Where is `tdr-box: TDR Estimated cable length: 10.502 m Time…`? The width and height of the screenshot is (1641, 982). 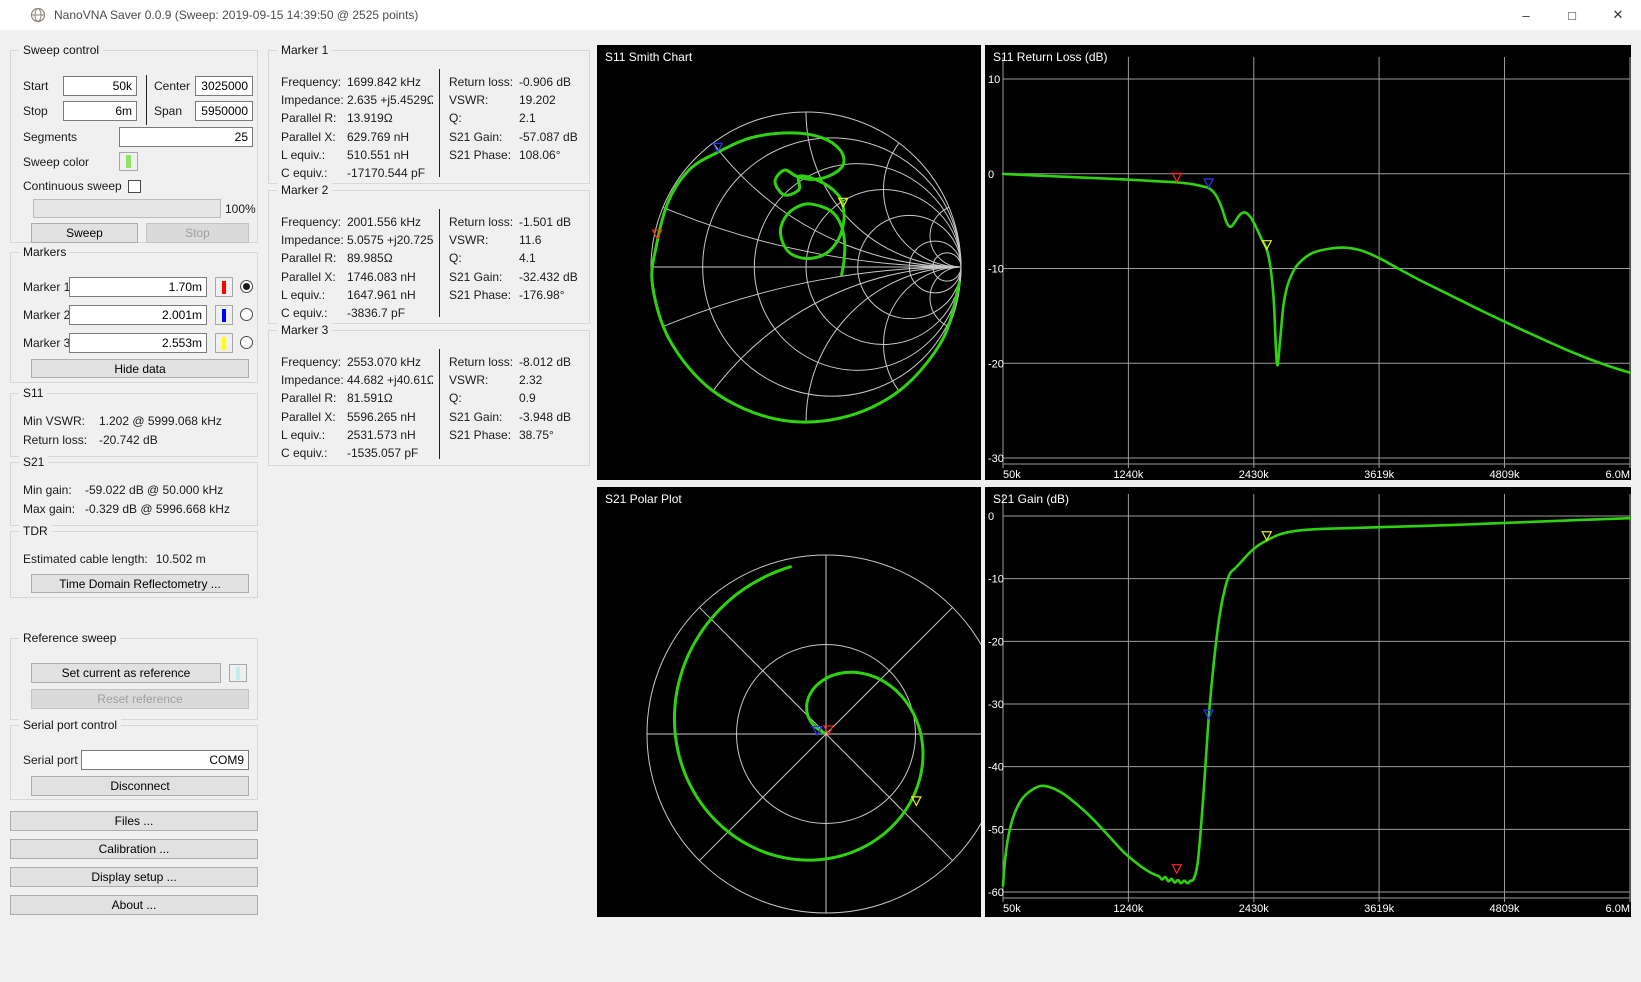 tdr-box: TDR Estimated cable length: 10.502 m Time… is located at coordinates (134, 561).